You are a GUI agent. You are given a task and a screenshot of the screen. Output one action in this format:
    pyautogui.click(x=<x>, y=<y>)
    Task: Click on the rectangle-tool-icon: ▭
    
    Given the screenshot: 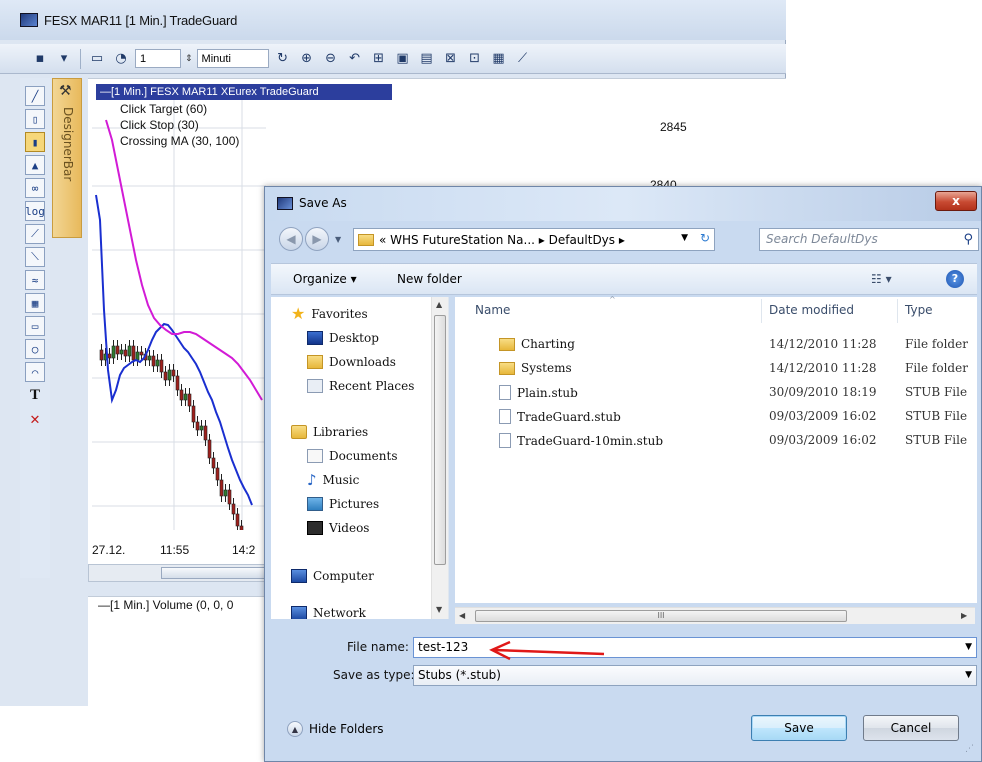 What is the action you would take?
    pyautogui.click(x=35, y=326)
    